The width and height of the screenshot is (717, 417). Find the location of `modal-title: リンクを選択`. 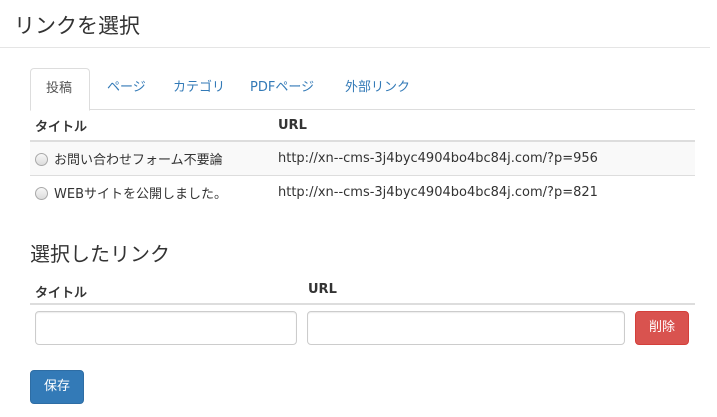

modal-title: リンクを選択 is located at coordinates (77, 26).